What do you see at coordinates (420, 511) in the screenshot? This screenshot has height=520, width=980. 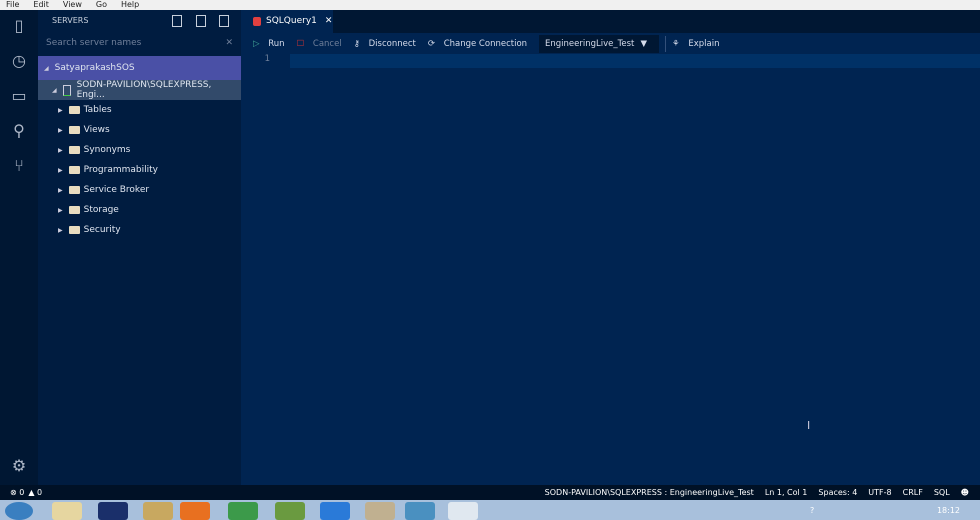 I see `sqlops-taskbar-icon` at bounding box center [420, 511].